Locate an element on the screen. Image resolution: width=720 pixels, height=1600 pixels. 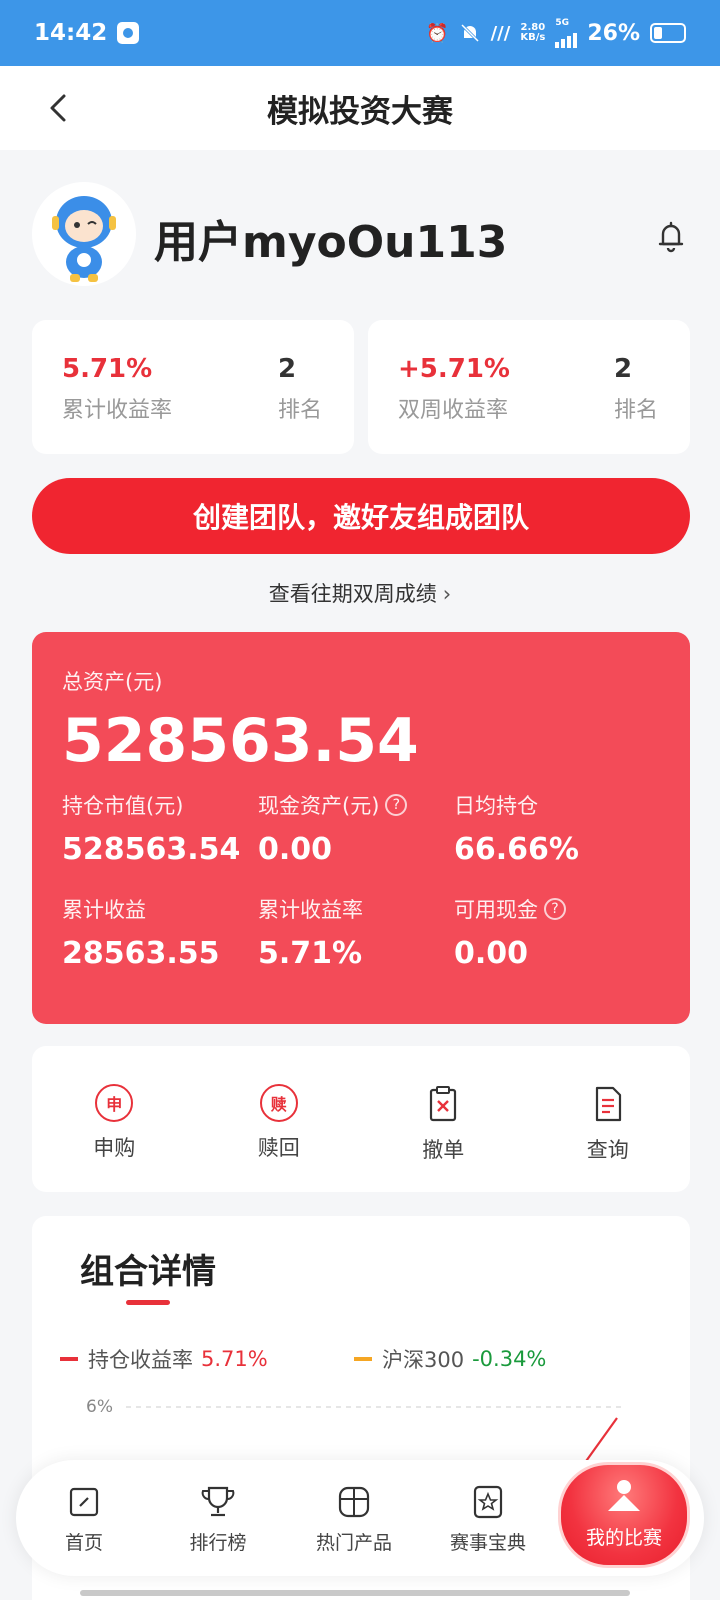
username: 用户myoOu113 is located at coordinates (331, 242).